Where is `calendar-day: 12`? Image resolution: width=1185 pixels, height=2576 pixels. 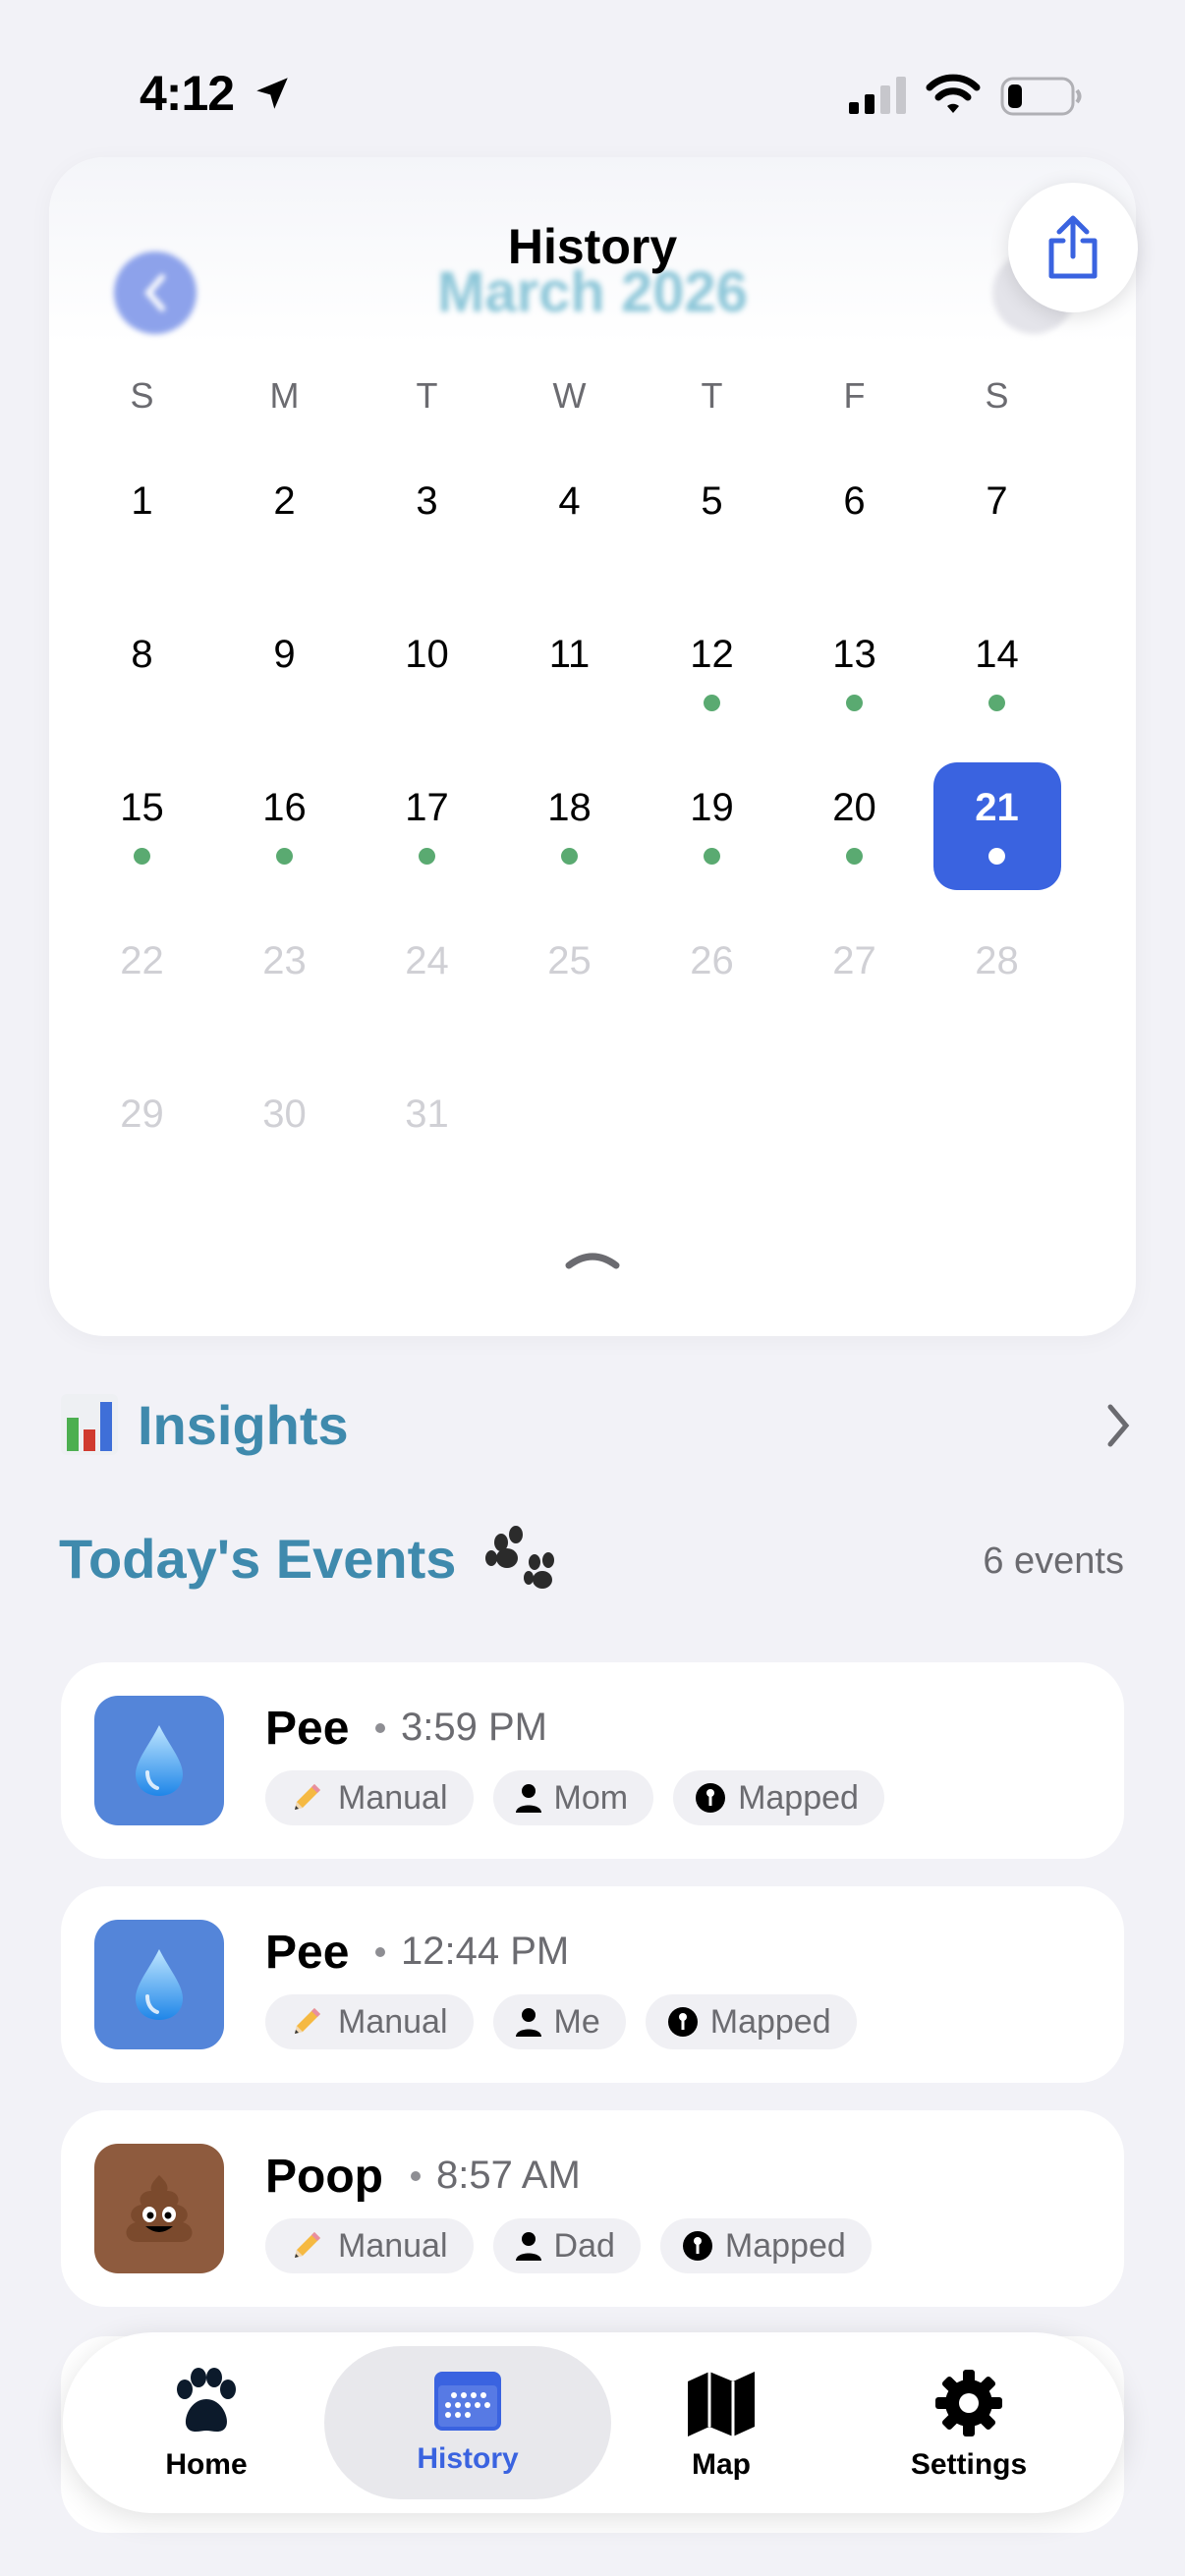
calendar-day: 12 is located at coordinates (712, 681).